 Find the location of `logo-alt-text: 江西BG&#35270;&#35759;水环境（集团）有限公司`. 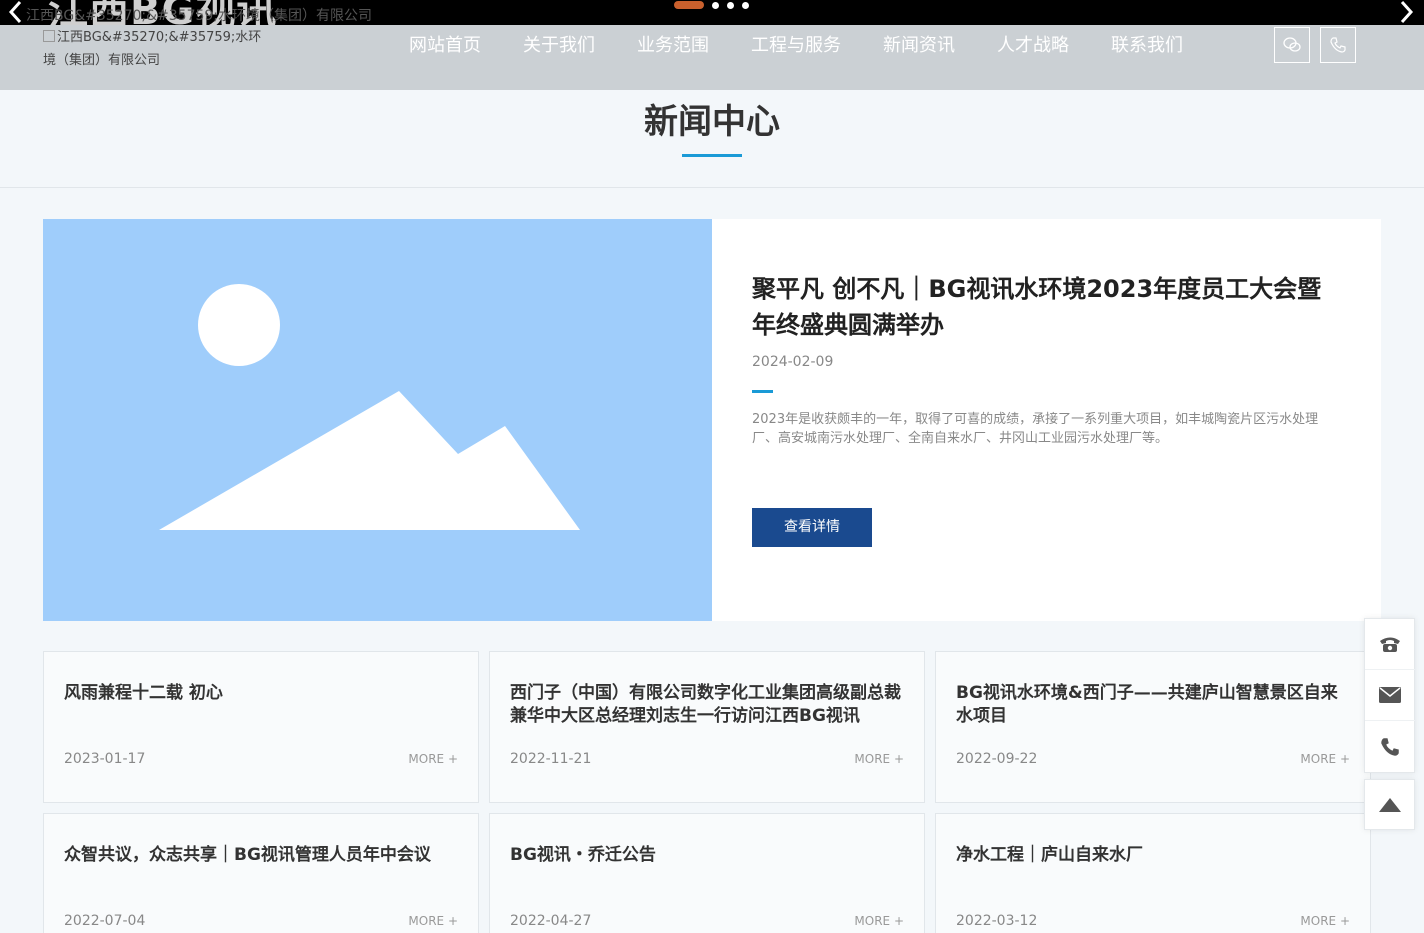

logo-alt-text: 江西BG&#35270;&#35759;水环境（集团）有限公司 is located at coordinates (152, 49).